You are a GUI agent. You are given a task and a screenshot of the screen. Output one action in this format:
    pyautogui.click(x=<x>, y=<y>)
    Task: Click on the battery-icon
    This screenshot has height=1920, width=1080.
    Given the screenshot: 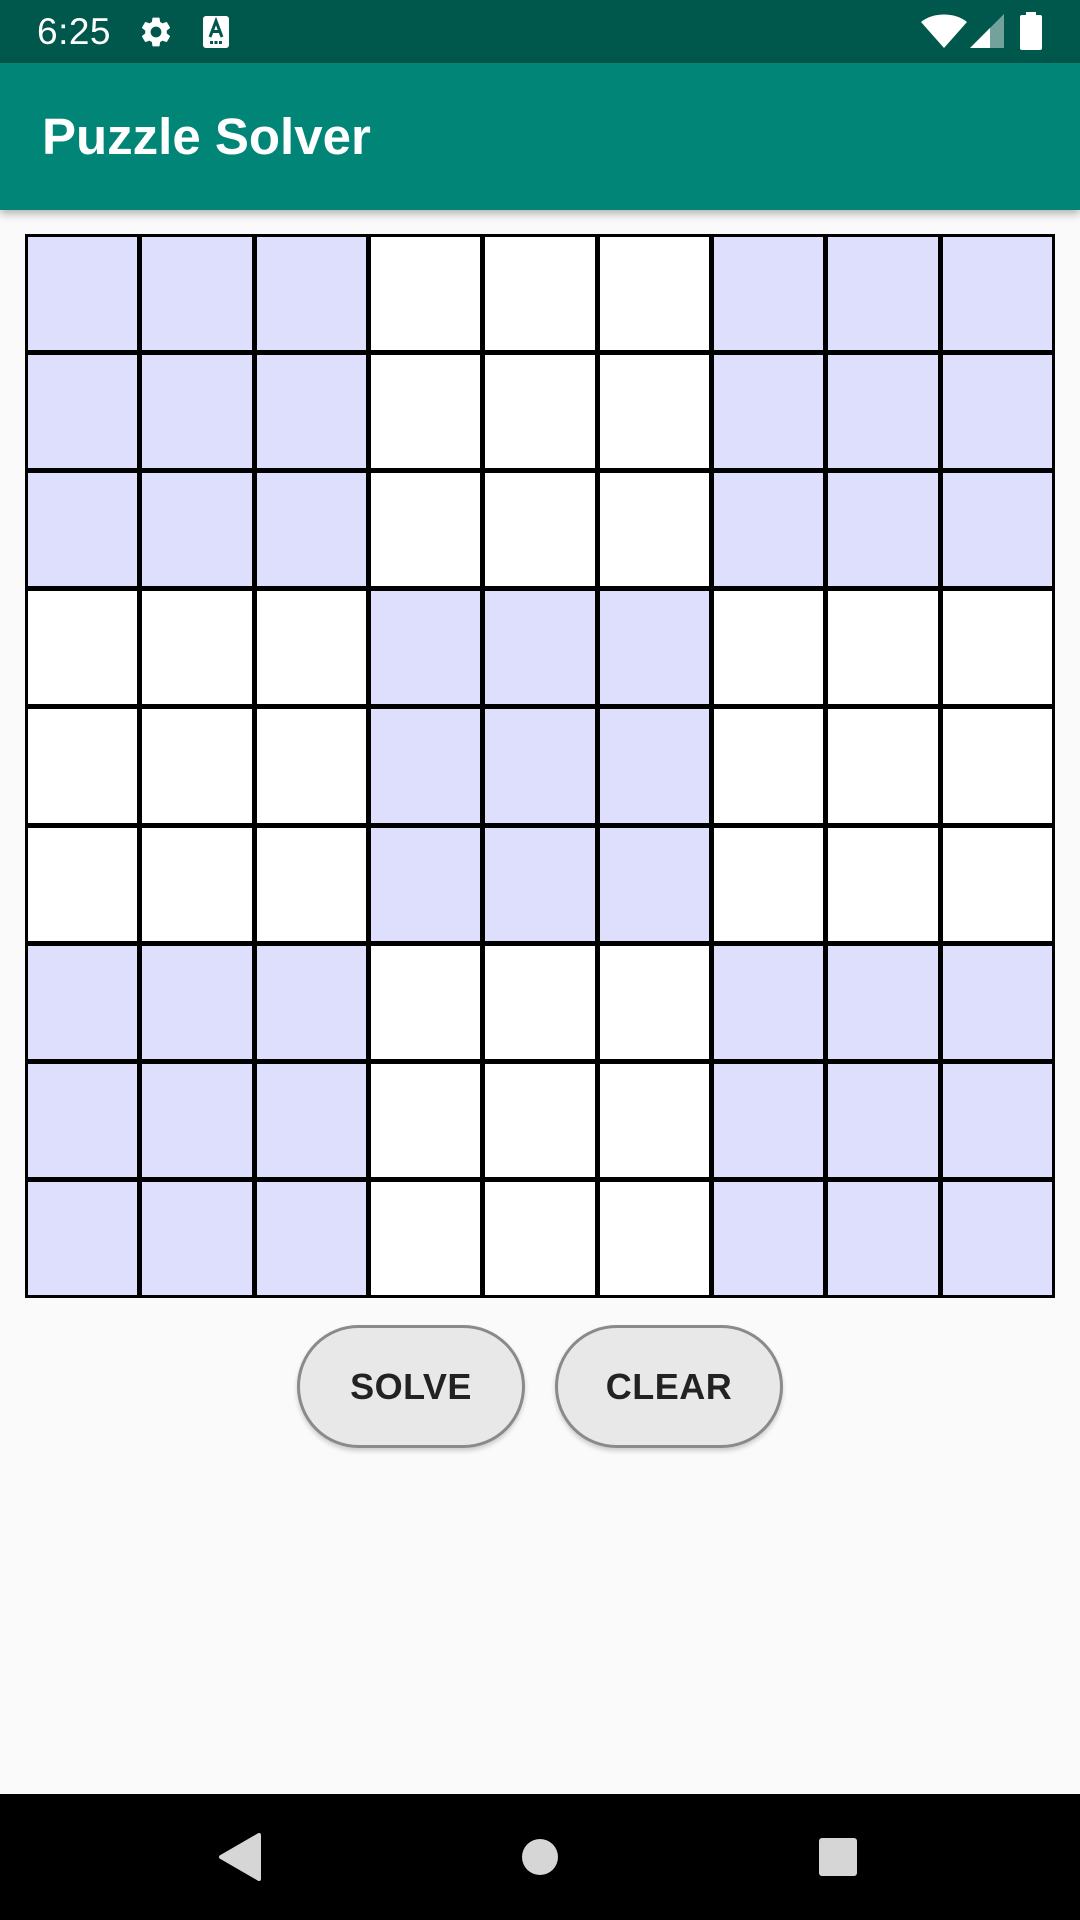 What is the action you would take?
    pyautogui.click(x=1031, y=31)
    